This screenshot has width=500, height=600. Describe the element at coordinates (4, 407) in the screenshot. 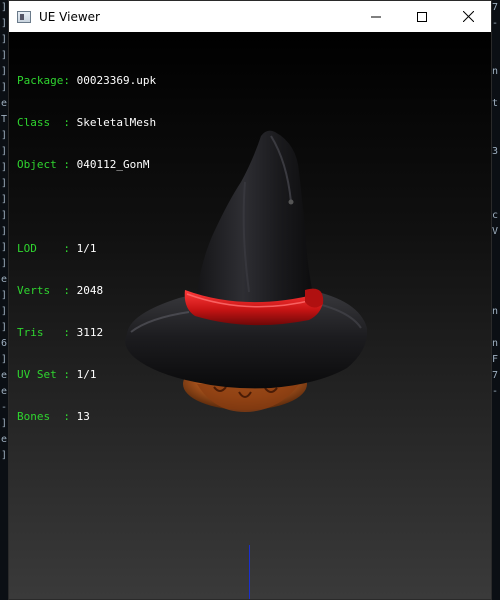

I see `console-glimpse-left: -` at that location.